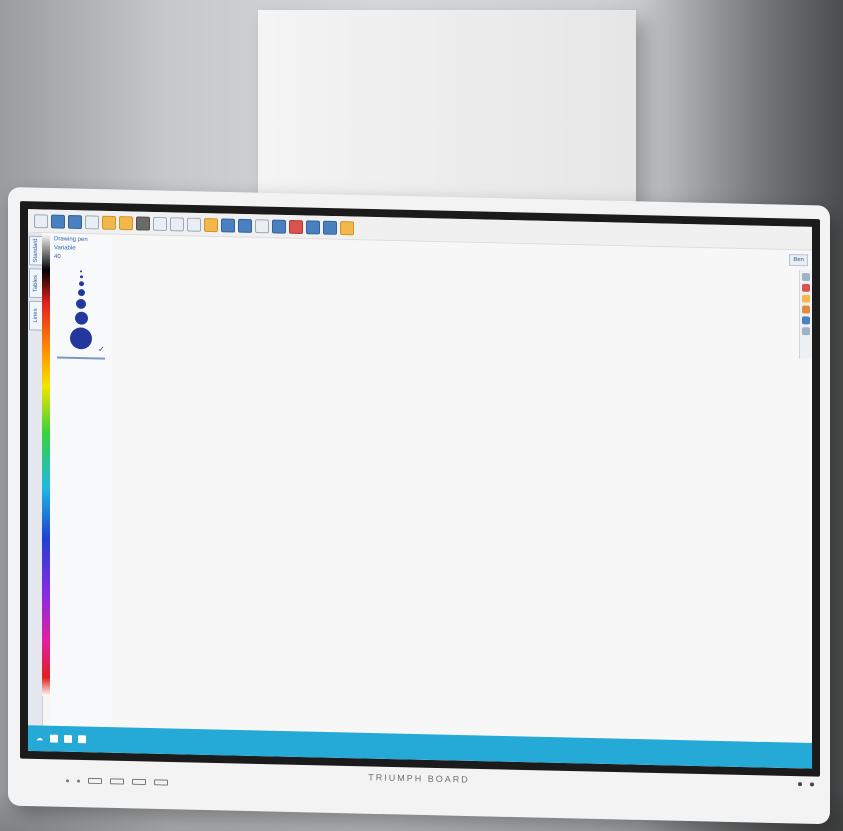 Image resolution: width=843 pixels, height=831 pixels. Describe the element at coordinates (81, 739) in the screenshot. I see `grid-icon` at that location.